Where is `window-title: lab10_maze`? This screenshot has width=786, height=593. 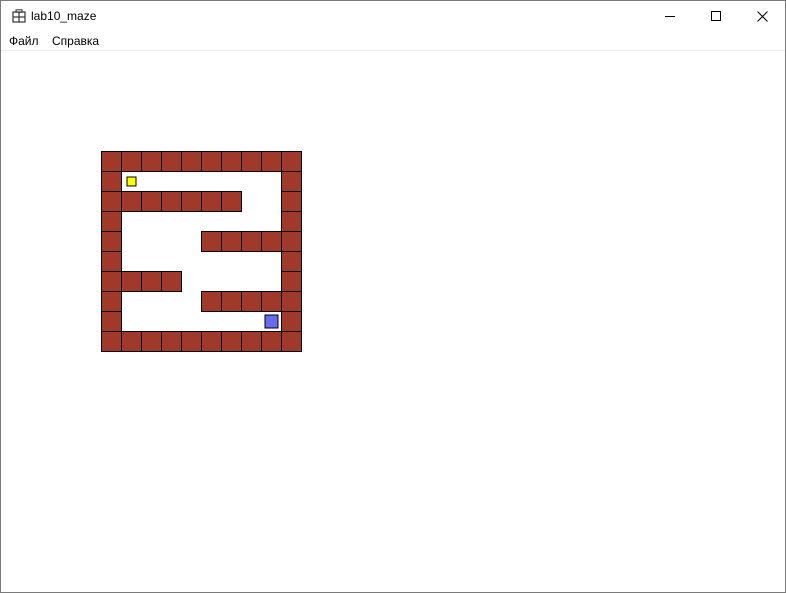
window-title: lab10_maze is located at coordinates (64, 16).